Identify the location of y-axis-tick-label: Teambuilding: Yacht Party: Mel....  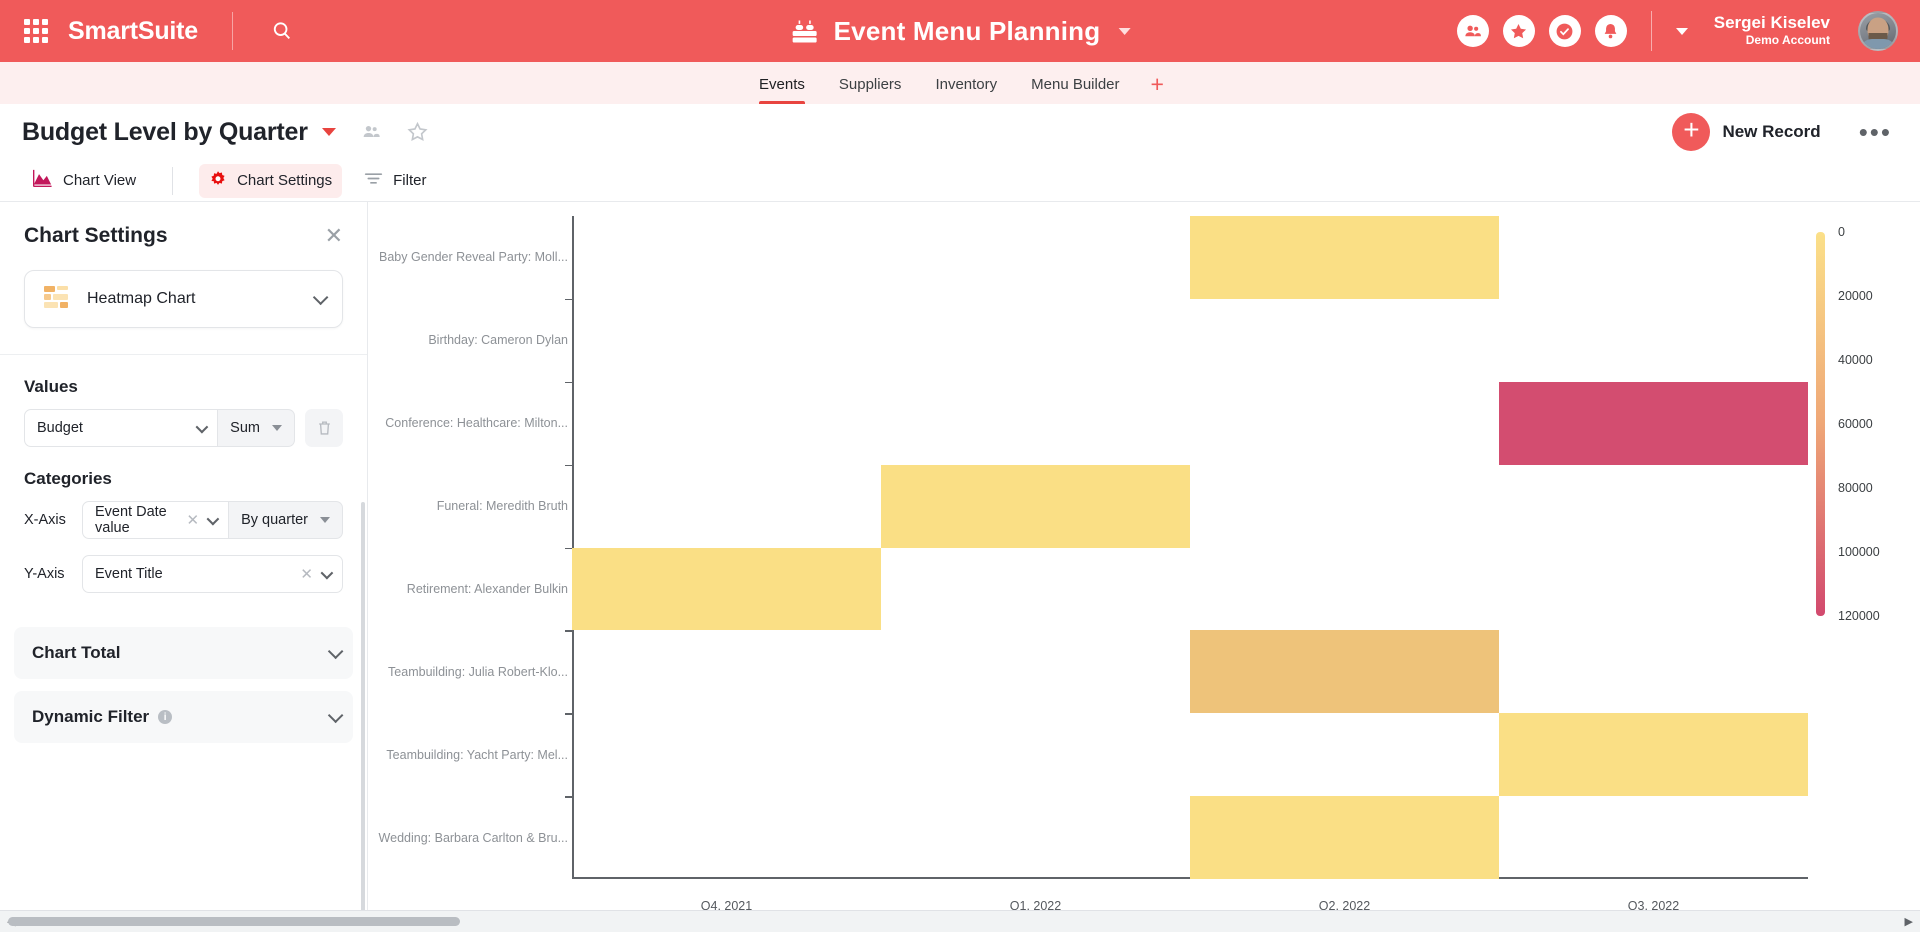
(477, 754).